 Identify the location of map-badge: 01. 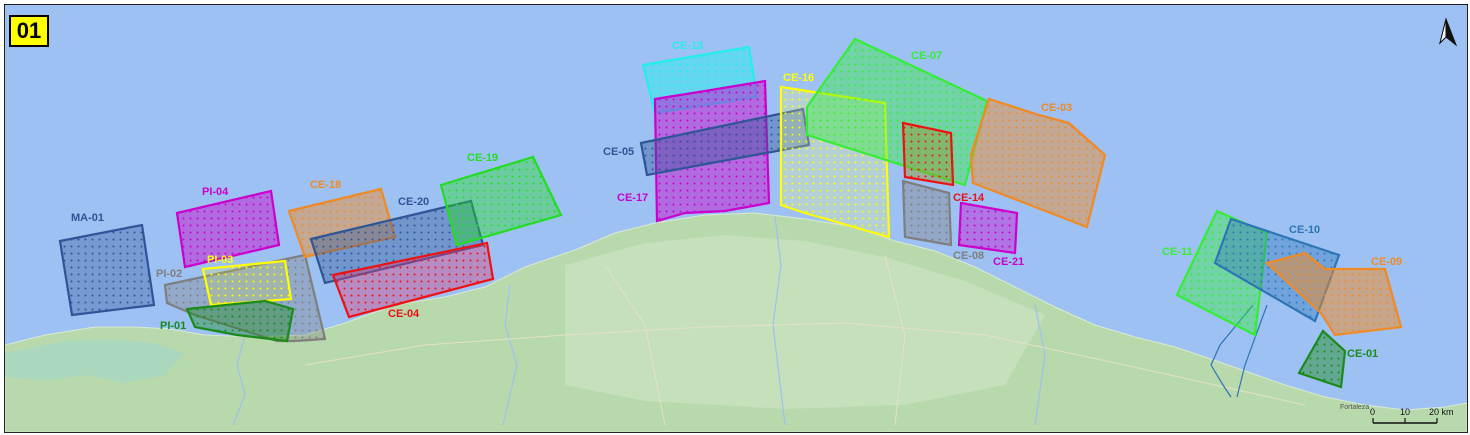
(29, 31).